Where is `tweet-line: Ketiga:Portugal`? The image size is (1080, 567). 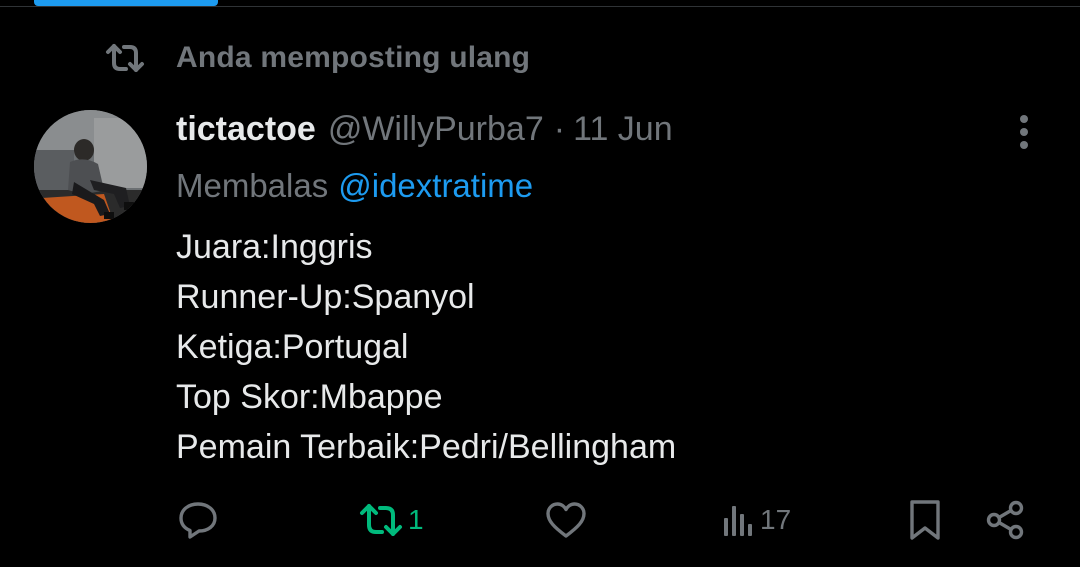
tweet-line: Ketiga:Portugal is located at coordinates (292, 347).